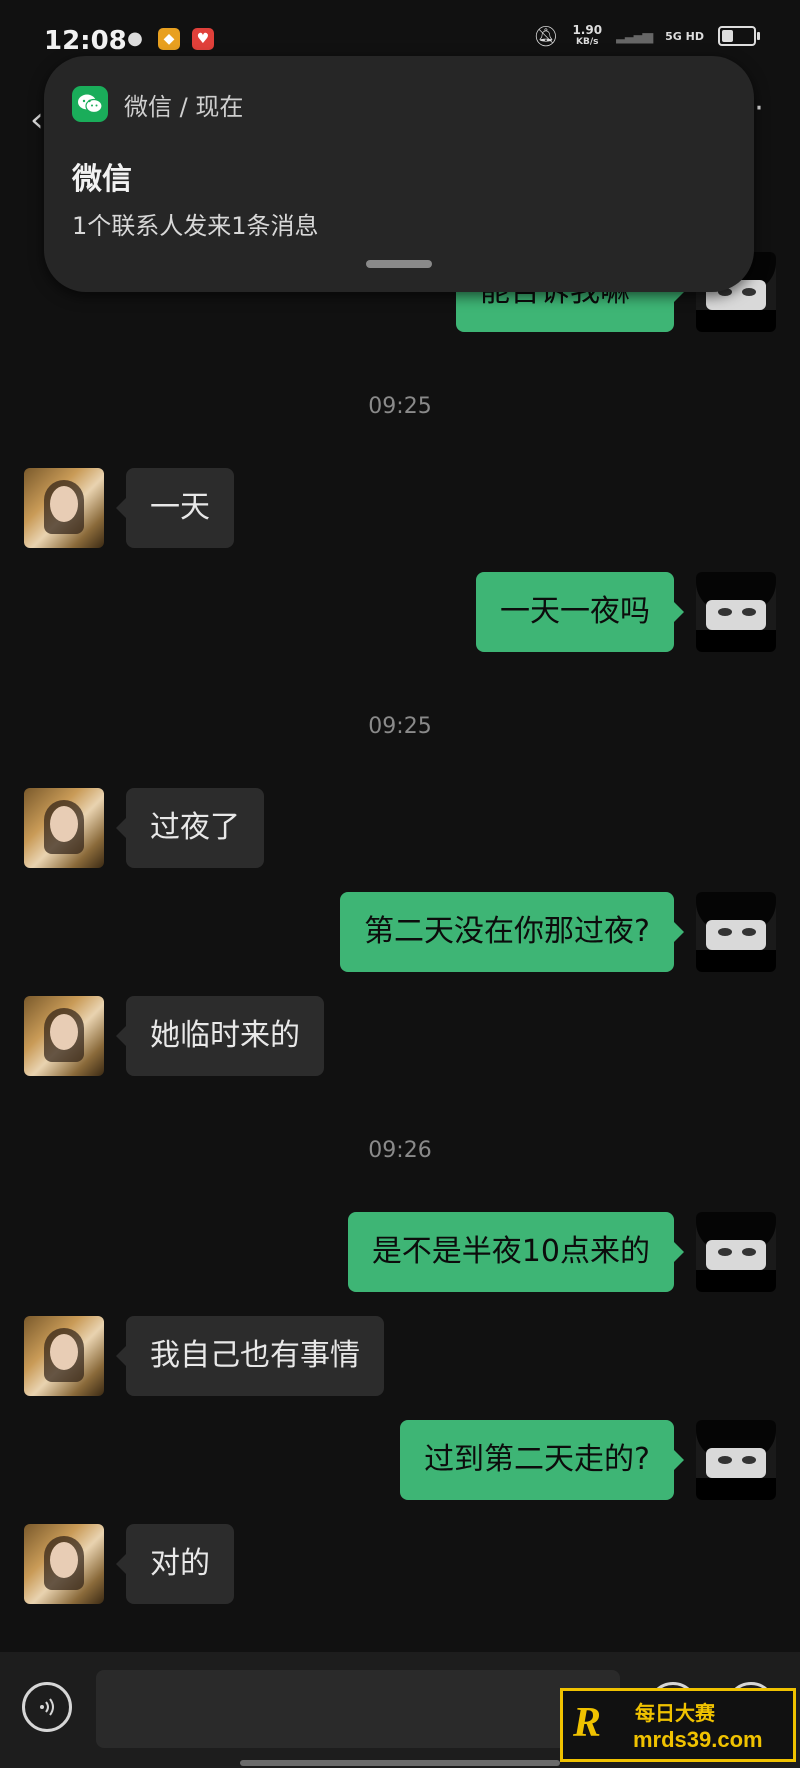  Describe the element at coordinates (399, 264) in the screenshot. I see `notification-drag-handle` at that location.